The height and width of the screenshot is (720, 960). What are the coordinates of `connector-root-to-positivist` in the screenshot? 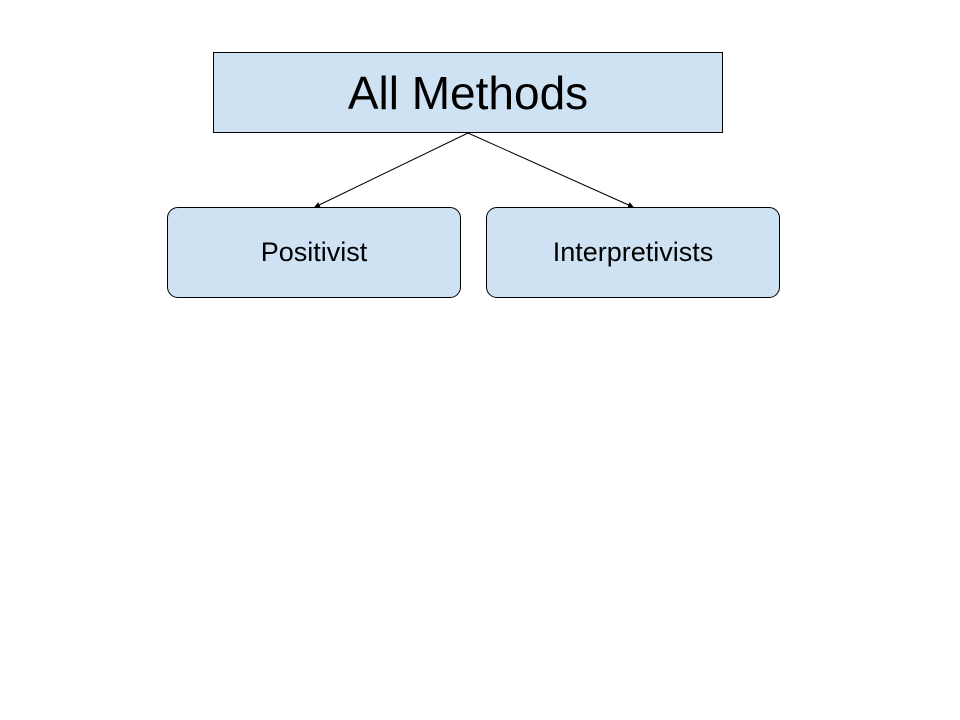 It's located at (391, 170).